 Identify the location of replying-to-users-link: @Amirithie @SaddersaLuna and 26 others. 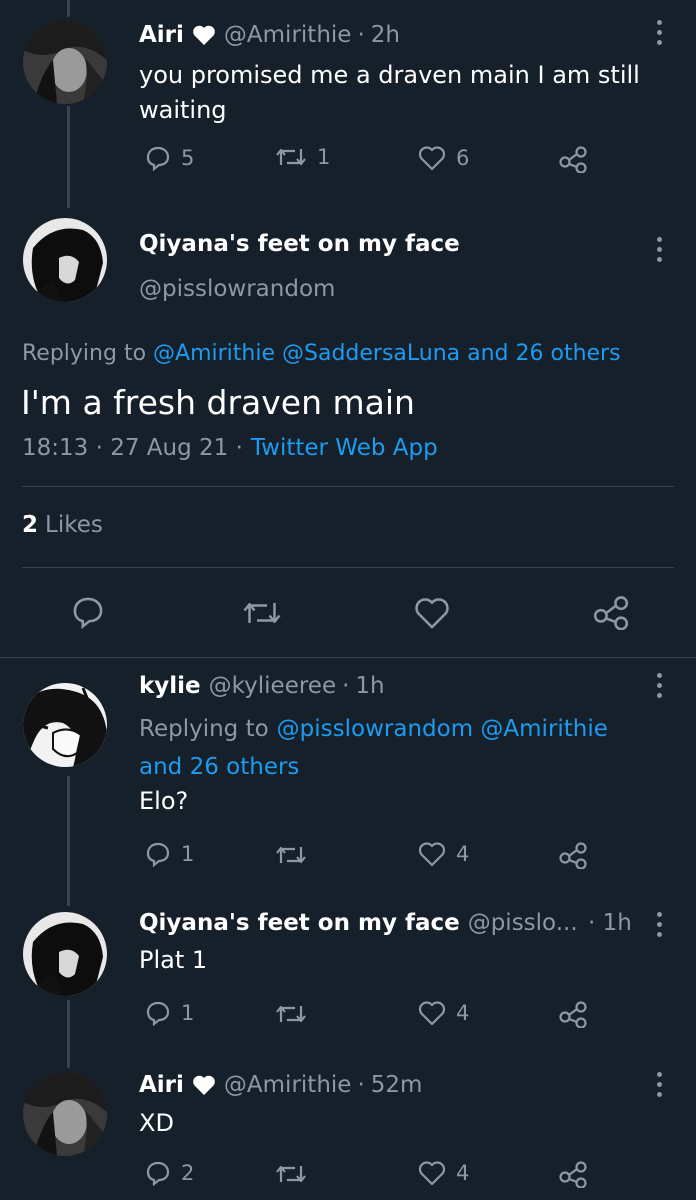
(387, 353).